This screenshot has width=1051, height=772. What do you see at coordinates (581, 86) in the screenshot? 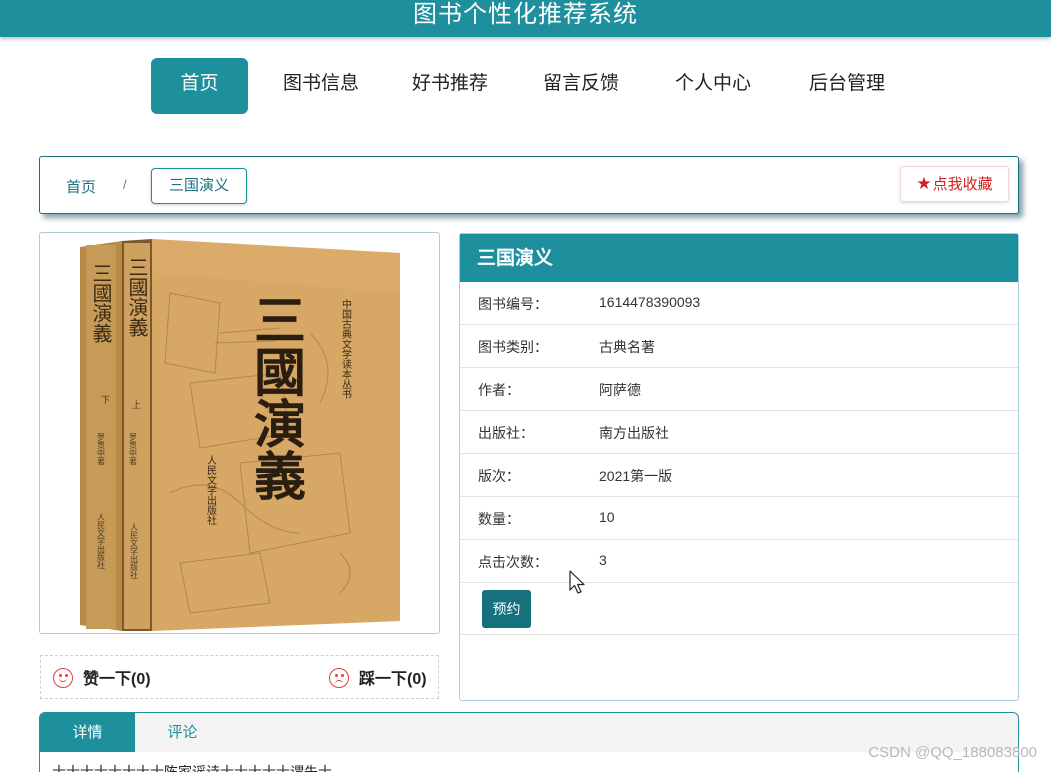
I see `nav-item-feedback: 留言反馈` at bounding box center [581, 86].